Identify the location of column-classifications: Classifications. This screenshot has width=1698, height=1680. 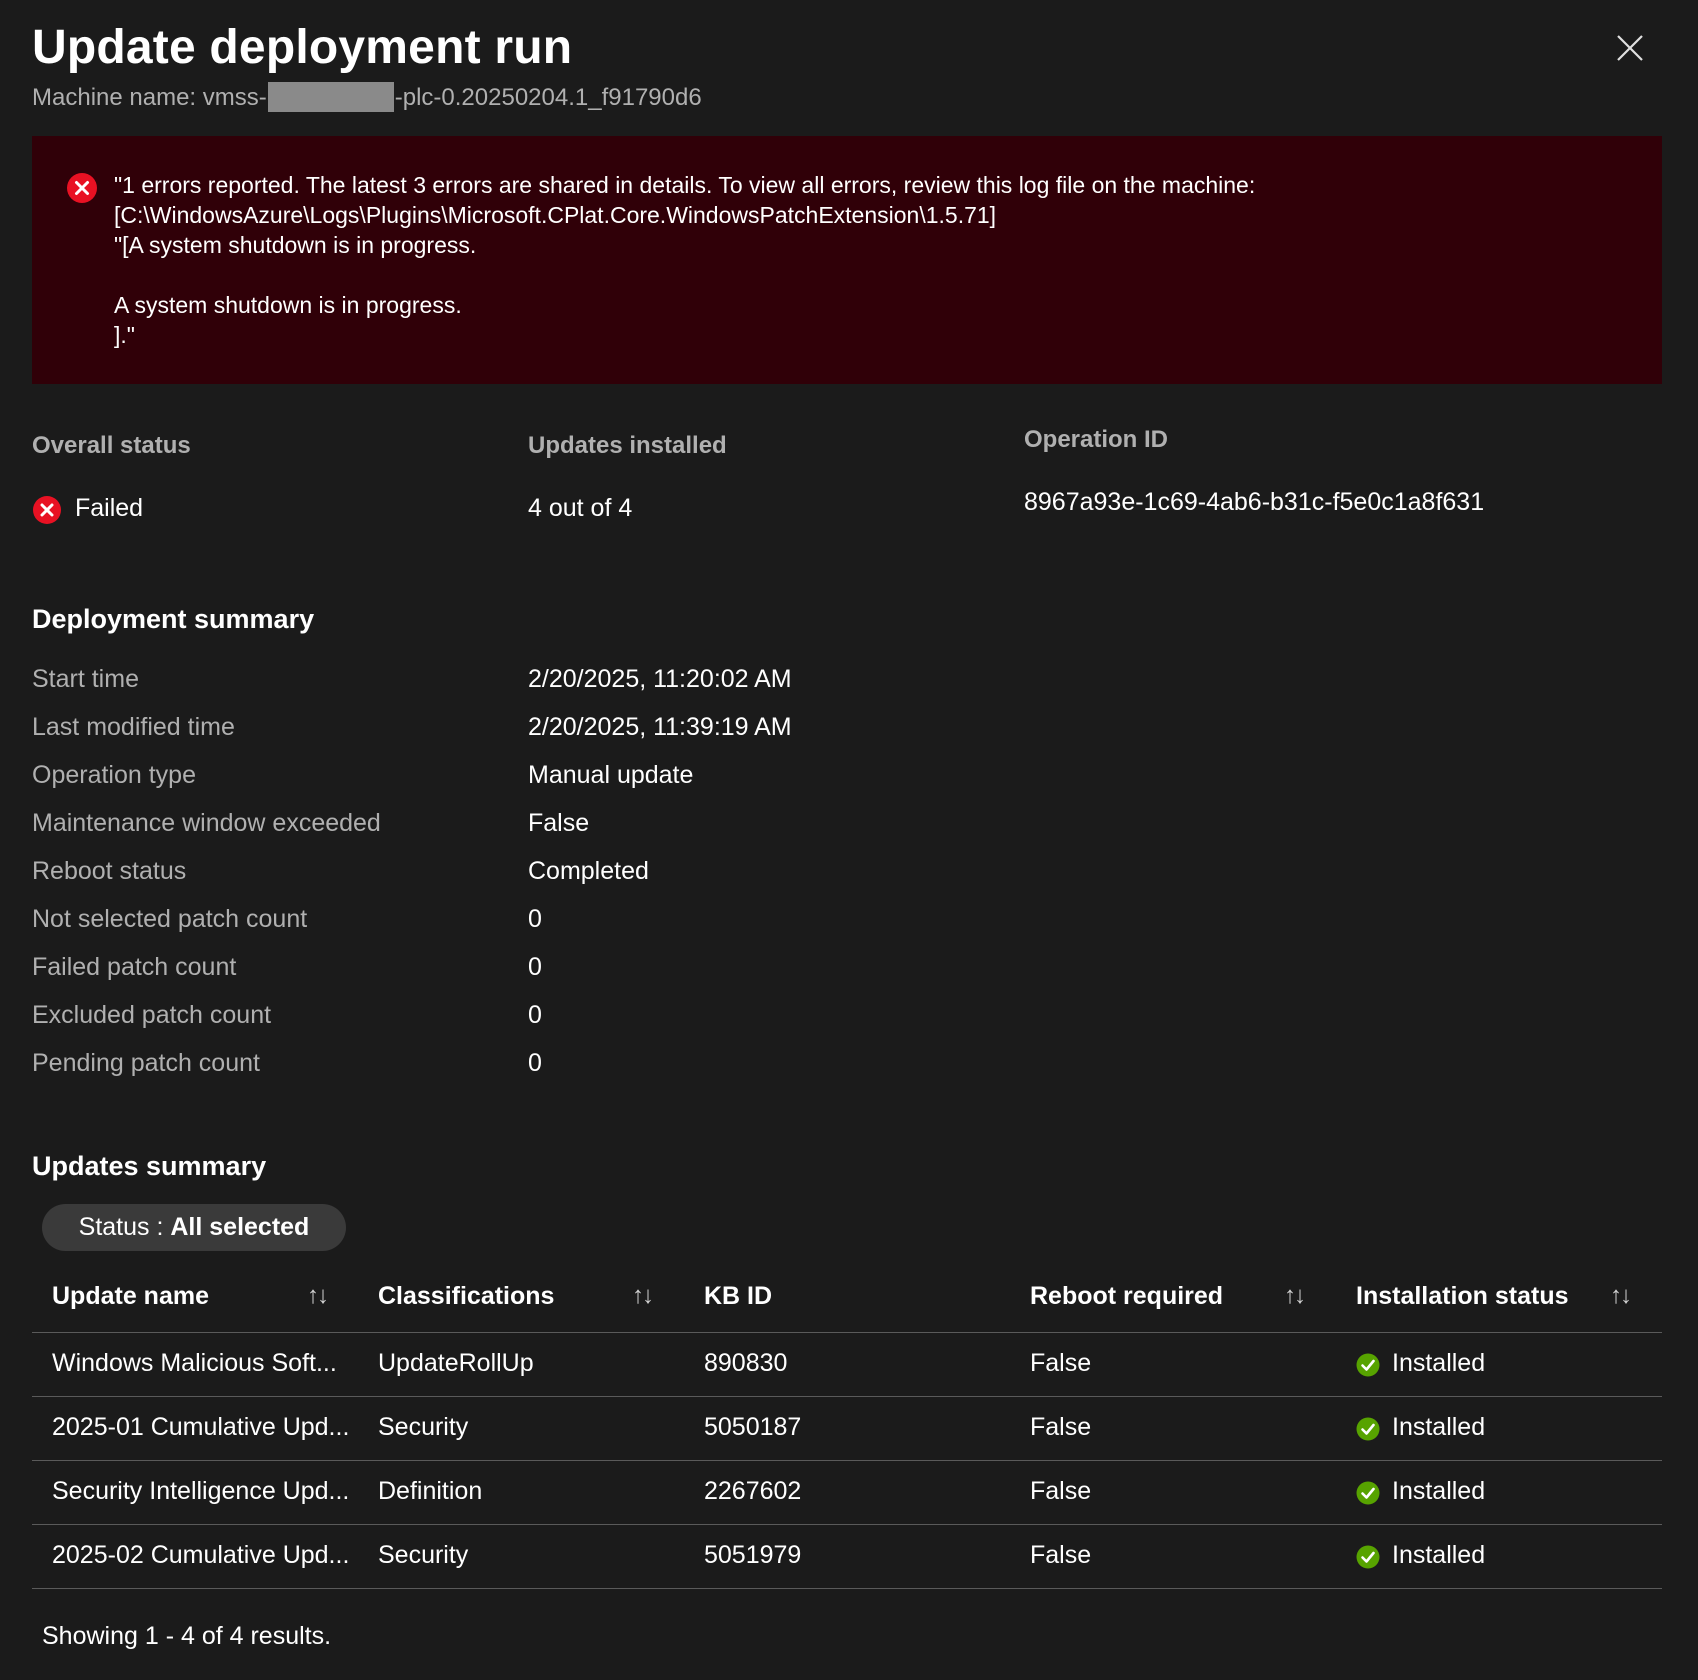
(466, 1296).